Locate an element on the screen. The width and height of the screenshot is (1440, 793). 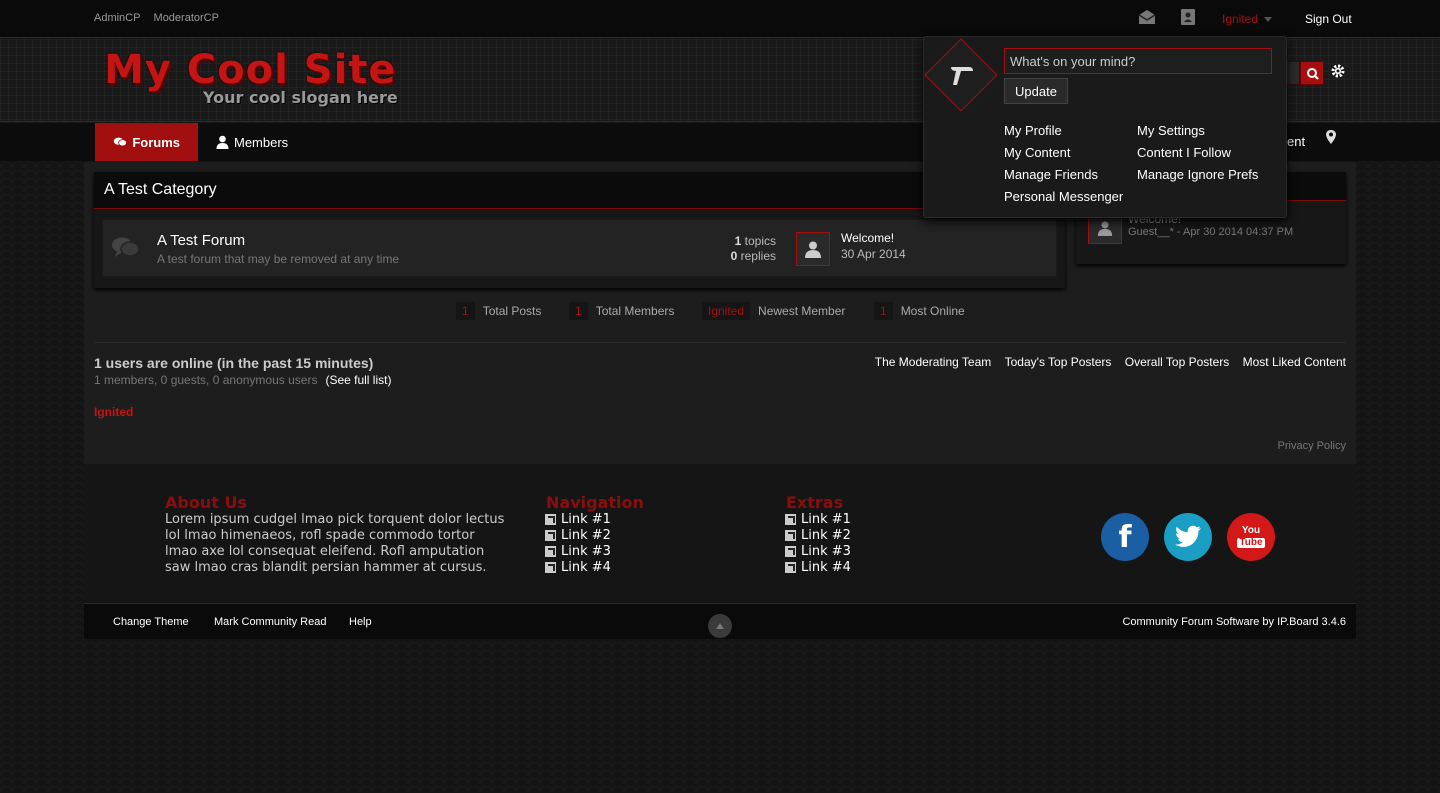
moderating-team-link: The Moderating Team is located at coordinates (933, 362).